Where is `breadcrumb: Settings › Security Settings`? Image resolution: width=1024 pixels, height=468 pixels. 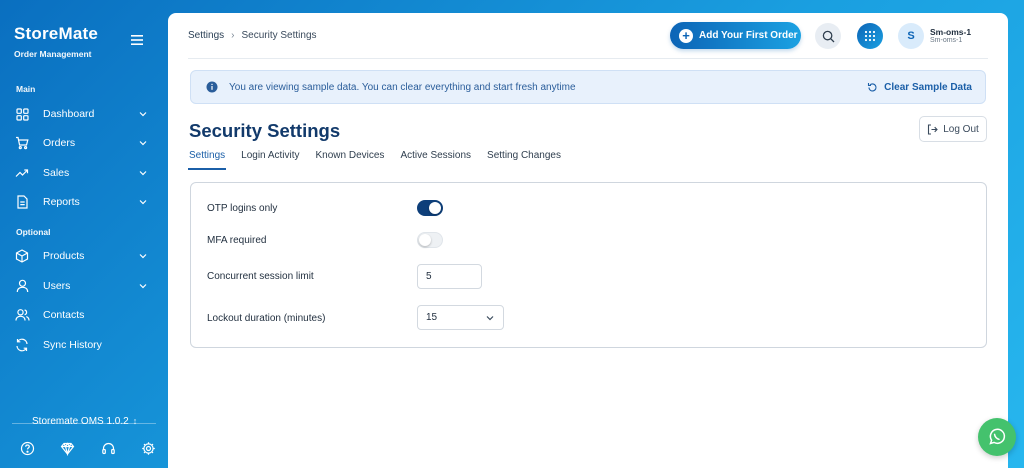 breadcrumb: Settings › Security Settings is located at coordinates (252, 35).